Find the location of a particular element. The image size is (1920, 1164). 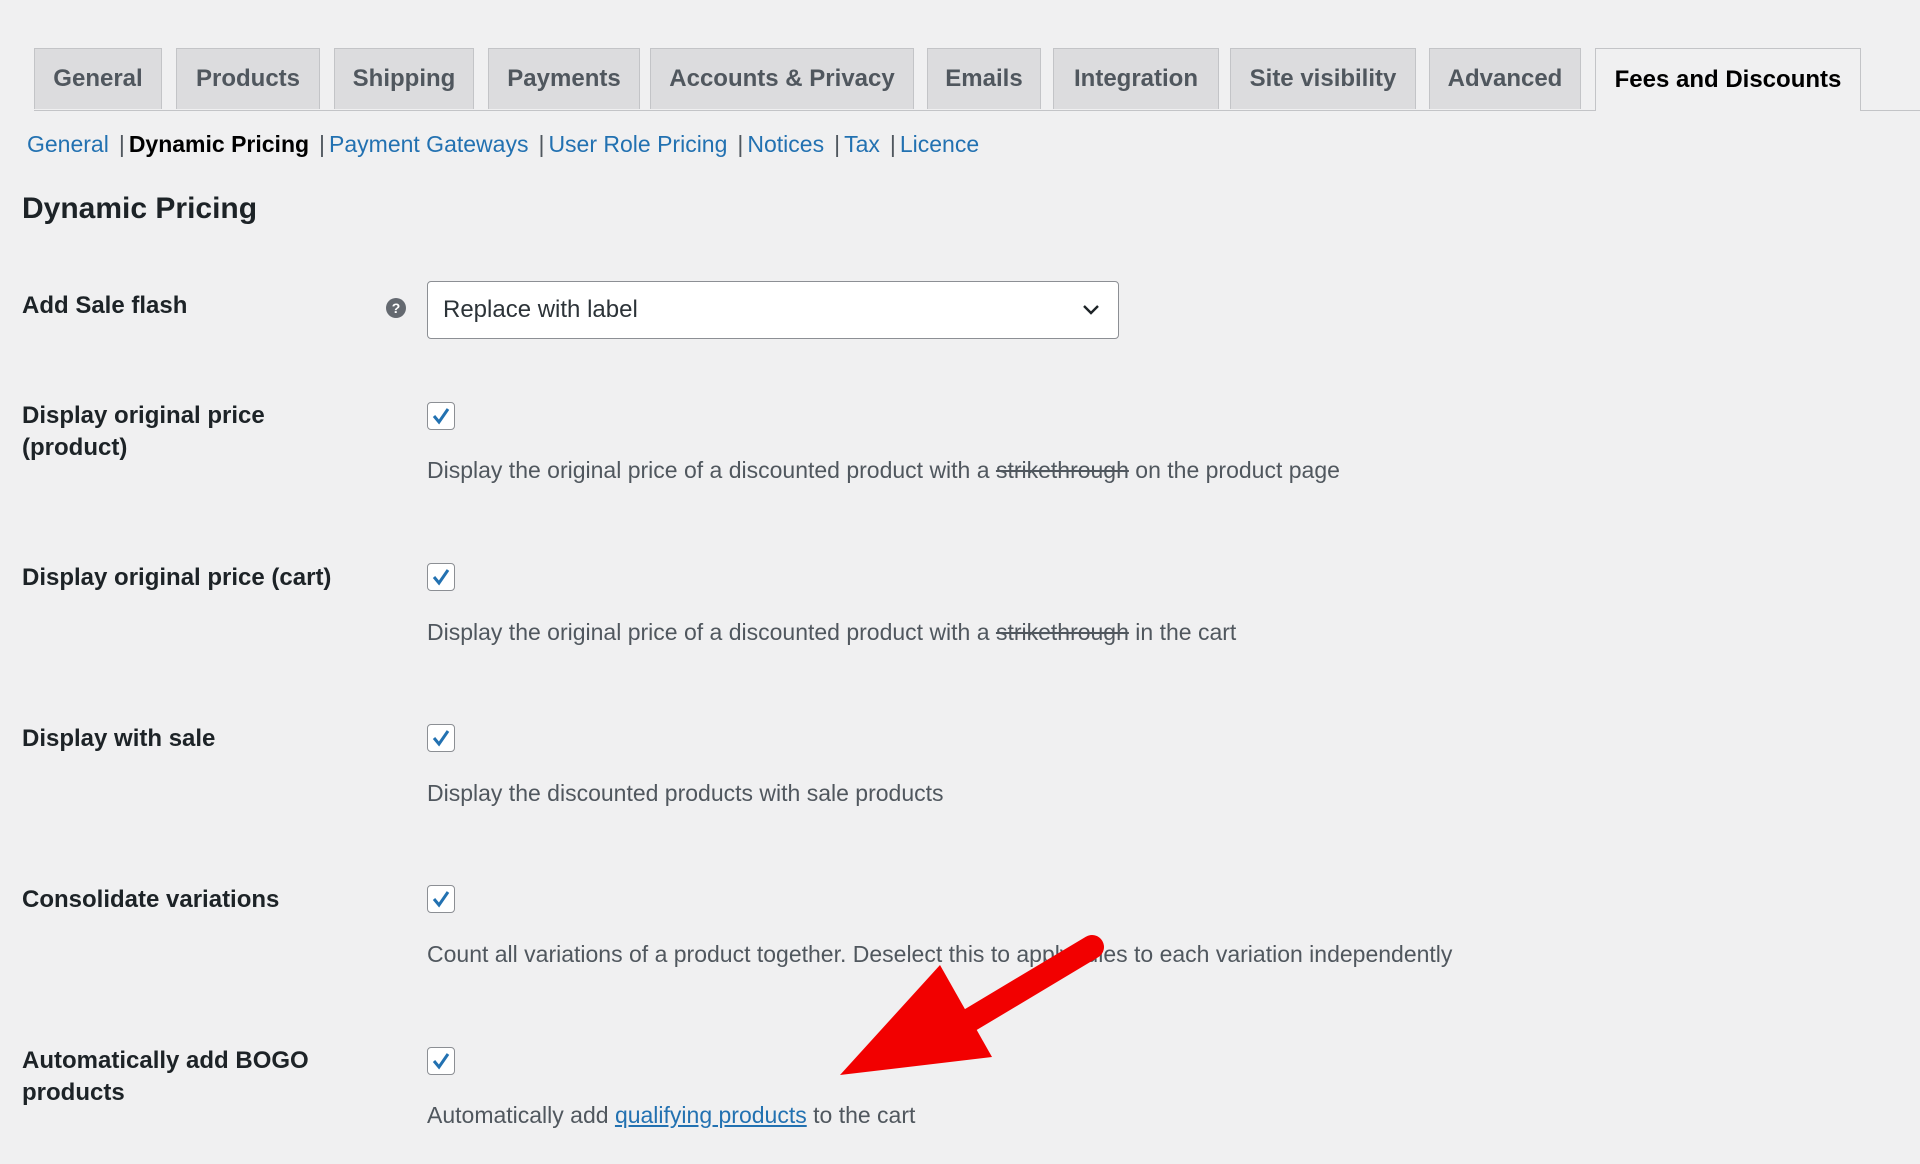

chevron-down-icon is located at coordinates (1091, 310).